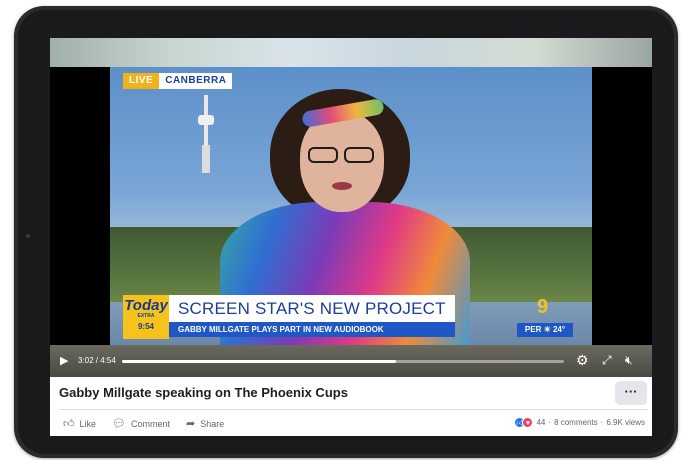 The height and width of the screenshot is (460, 690). I want to click on live-badge: LIVE CANBERRA, so click(178, 81).